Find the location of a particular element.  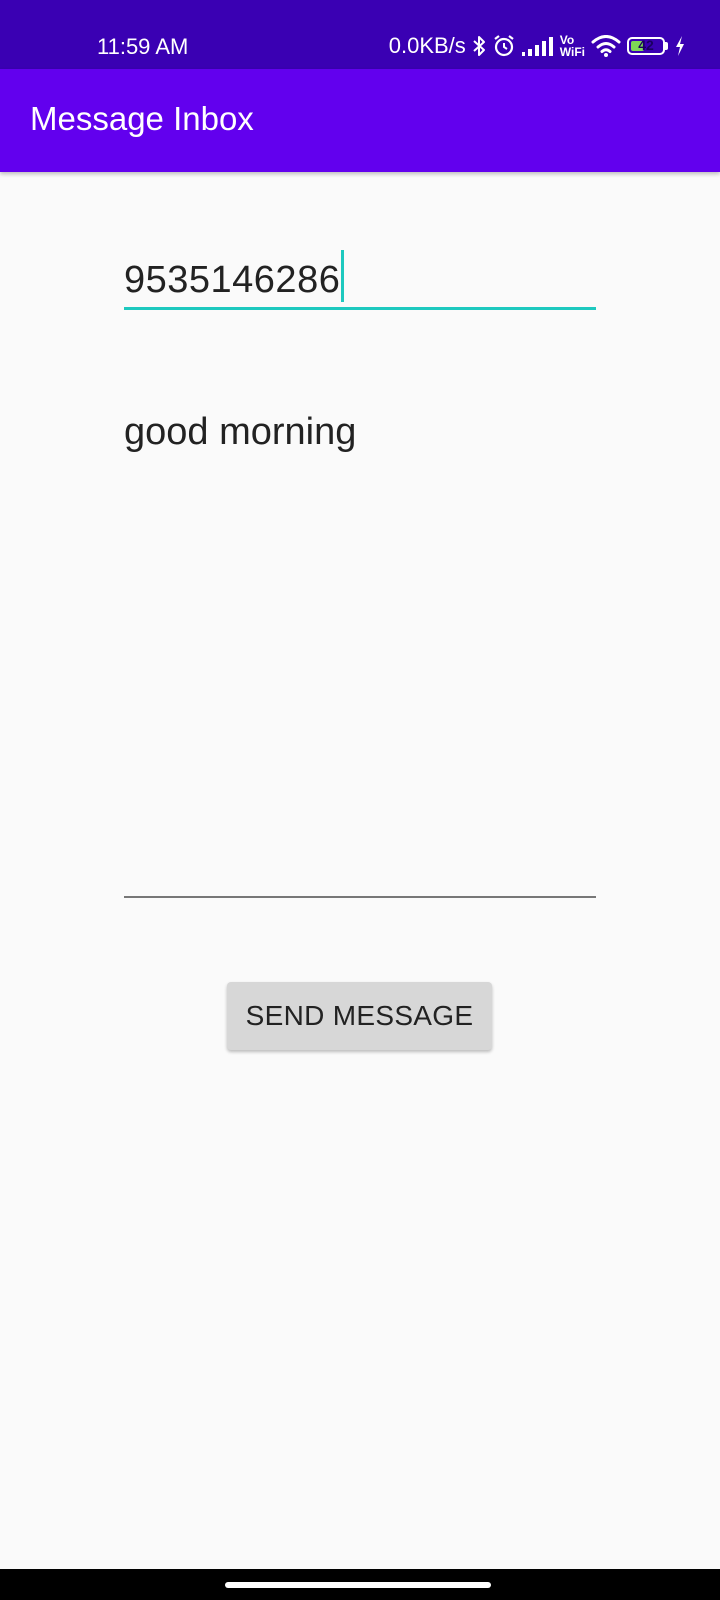

vowifi-indicator: Vo WiFi is located at coordinates (572, 46).